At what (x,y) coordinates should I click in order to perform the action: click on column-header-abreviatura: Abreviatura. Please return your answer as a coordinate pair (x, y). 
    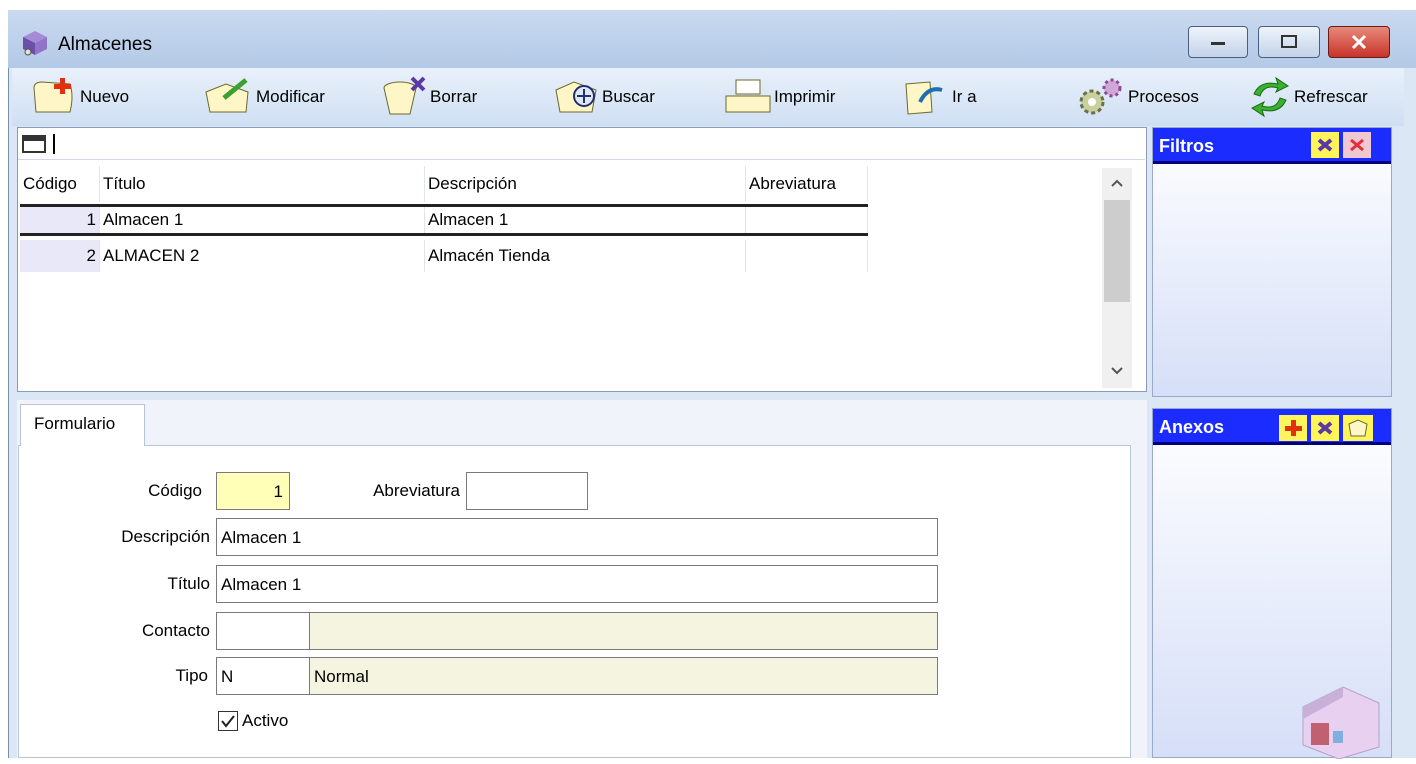
    Looking at the image, I should click on (807, 184).